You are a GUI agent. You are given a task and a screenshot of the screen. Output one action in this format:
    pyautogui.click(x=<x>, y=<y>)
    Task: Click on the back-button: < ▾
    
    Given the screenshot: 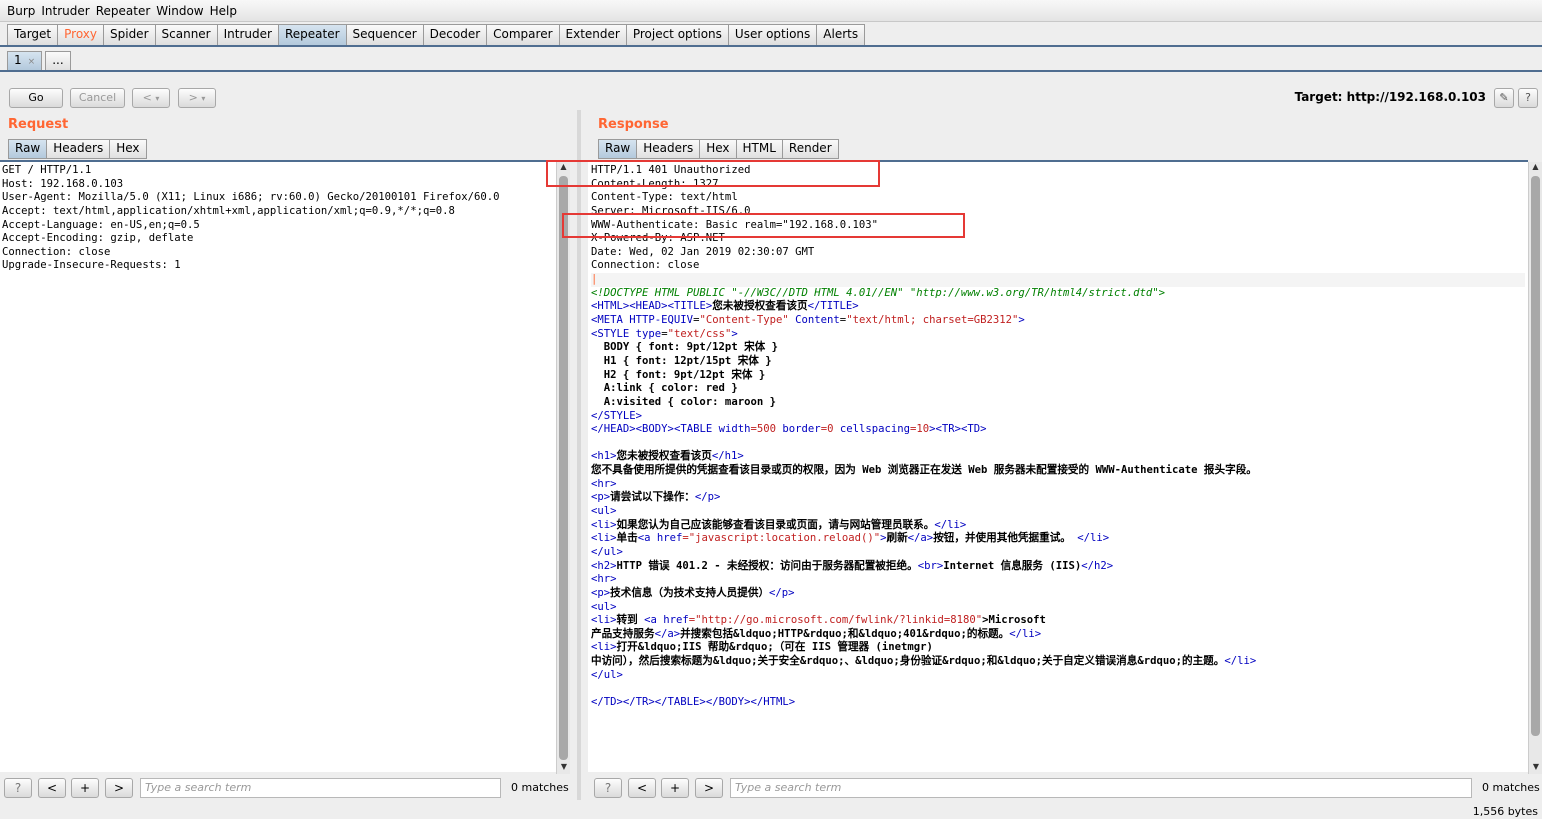 What is the action you would take?
    pyautogui.click(x=151, y=98)
    